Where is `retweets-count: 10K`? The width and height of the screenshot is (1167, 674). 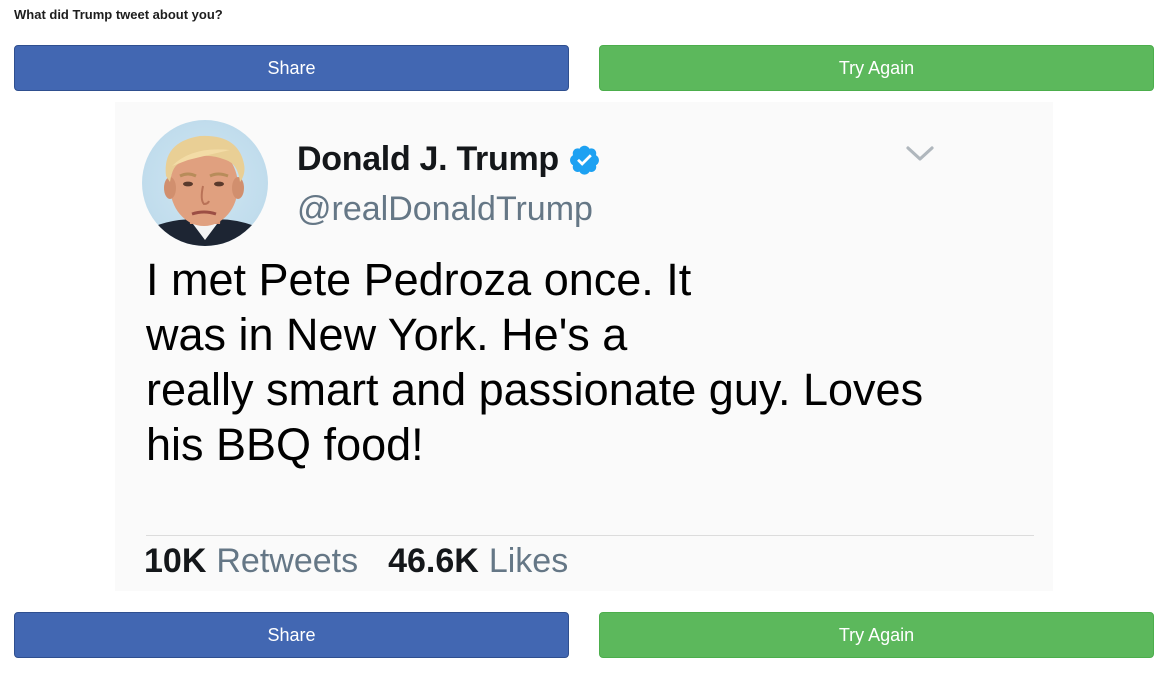
retweets-count: 10K is located at coordinates (175, 561).